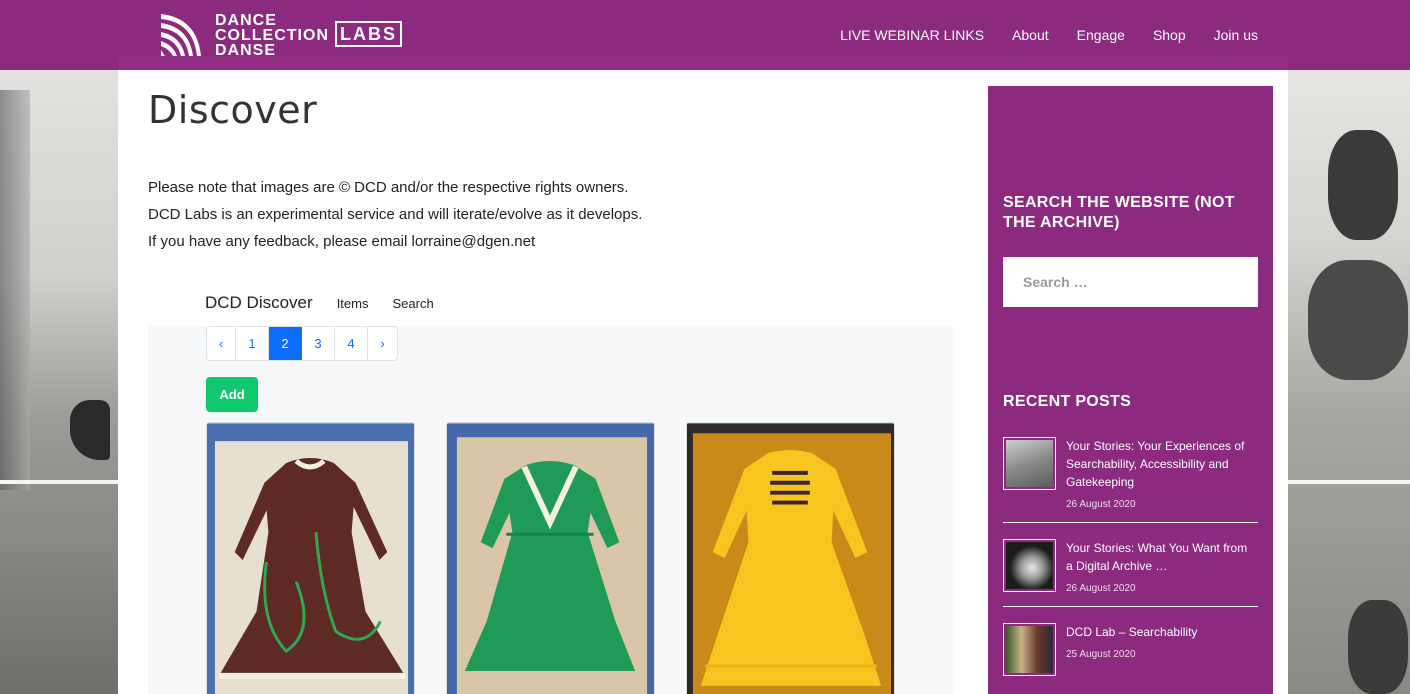 This screenshot has width=1410, height=694. What do you see at coordinates (412, 303) in the screenshot?
I see `discover-nav-search: Search` at bounding box center [412, 303].